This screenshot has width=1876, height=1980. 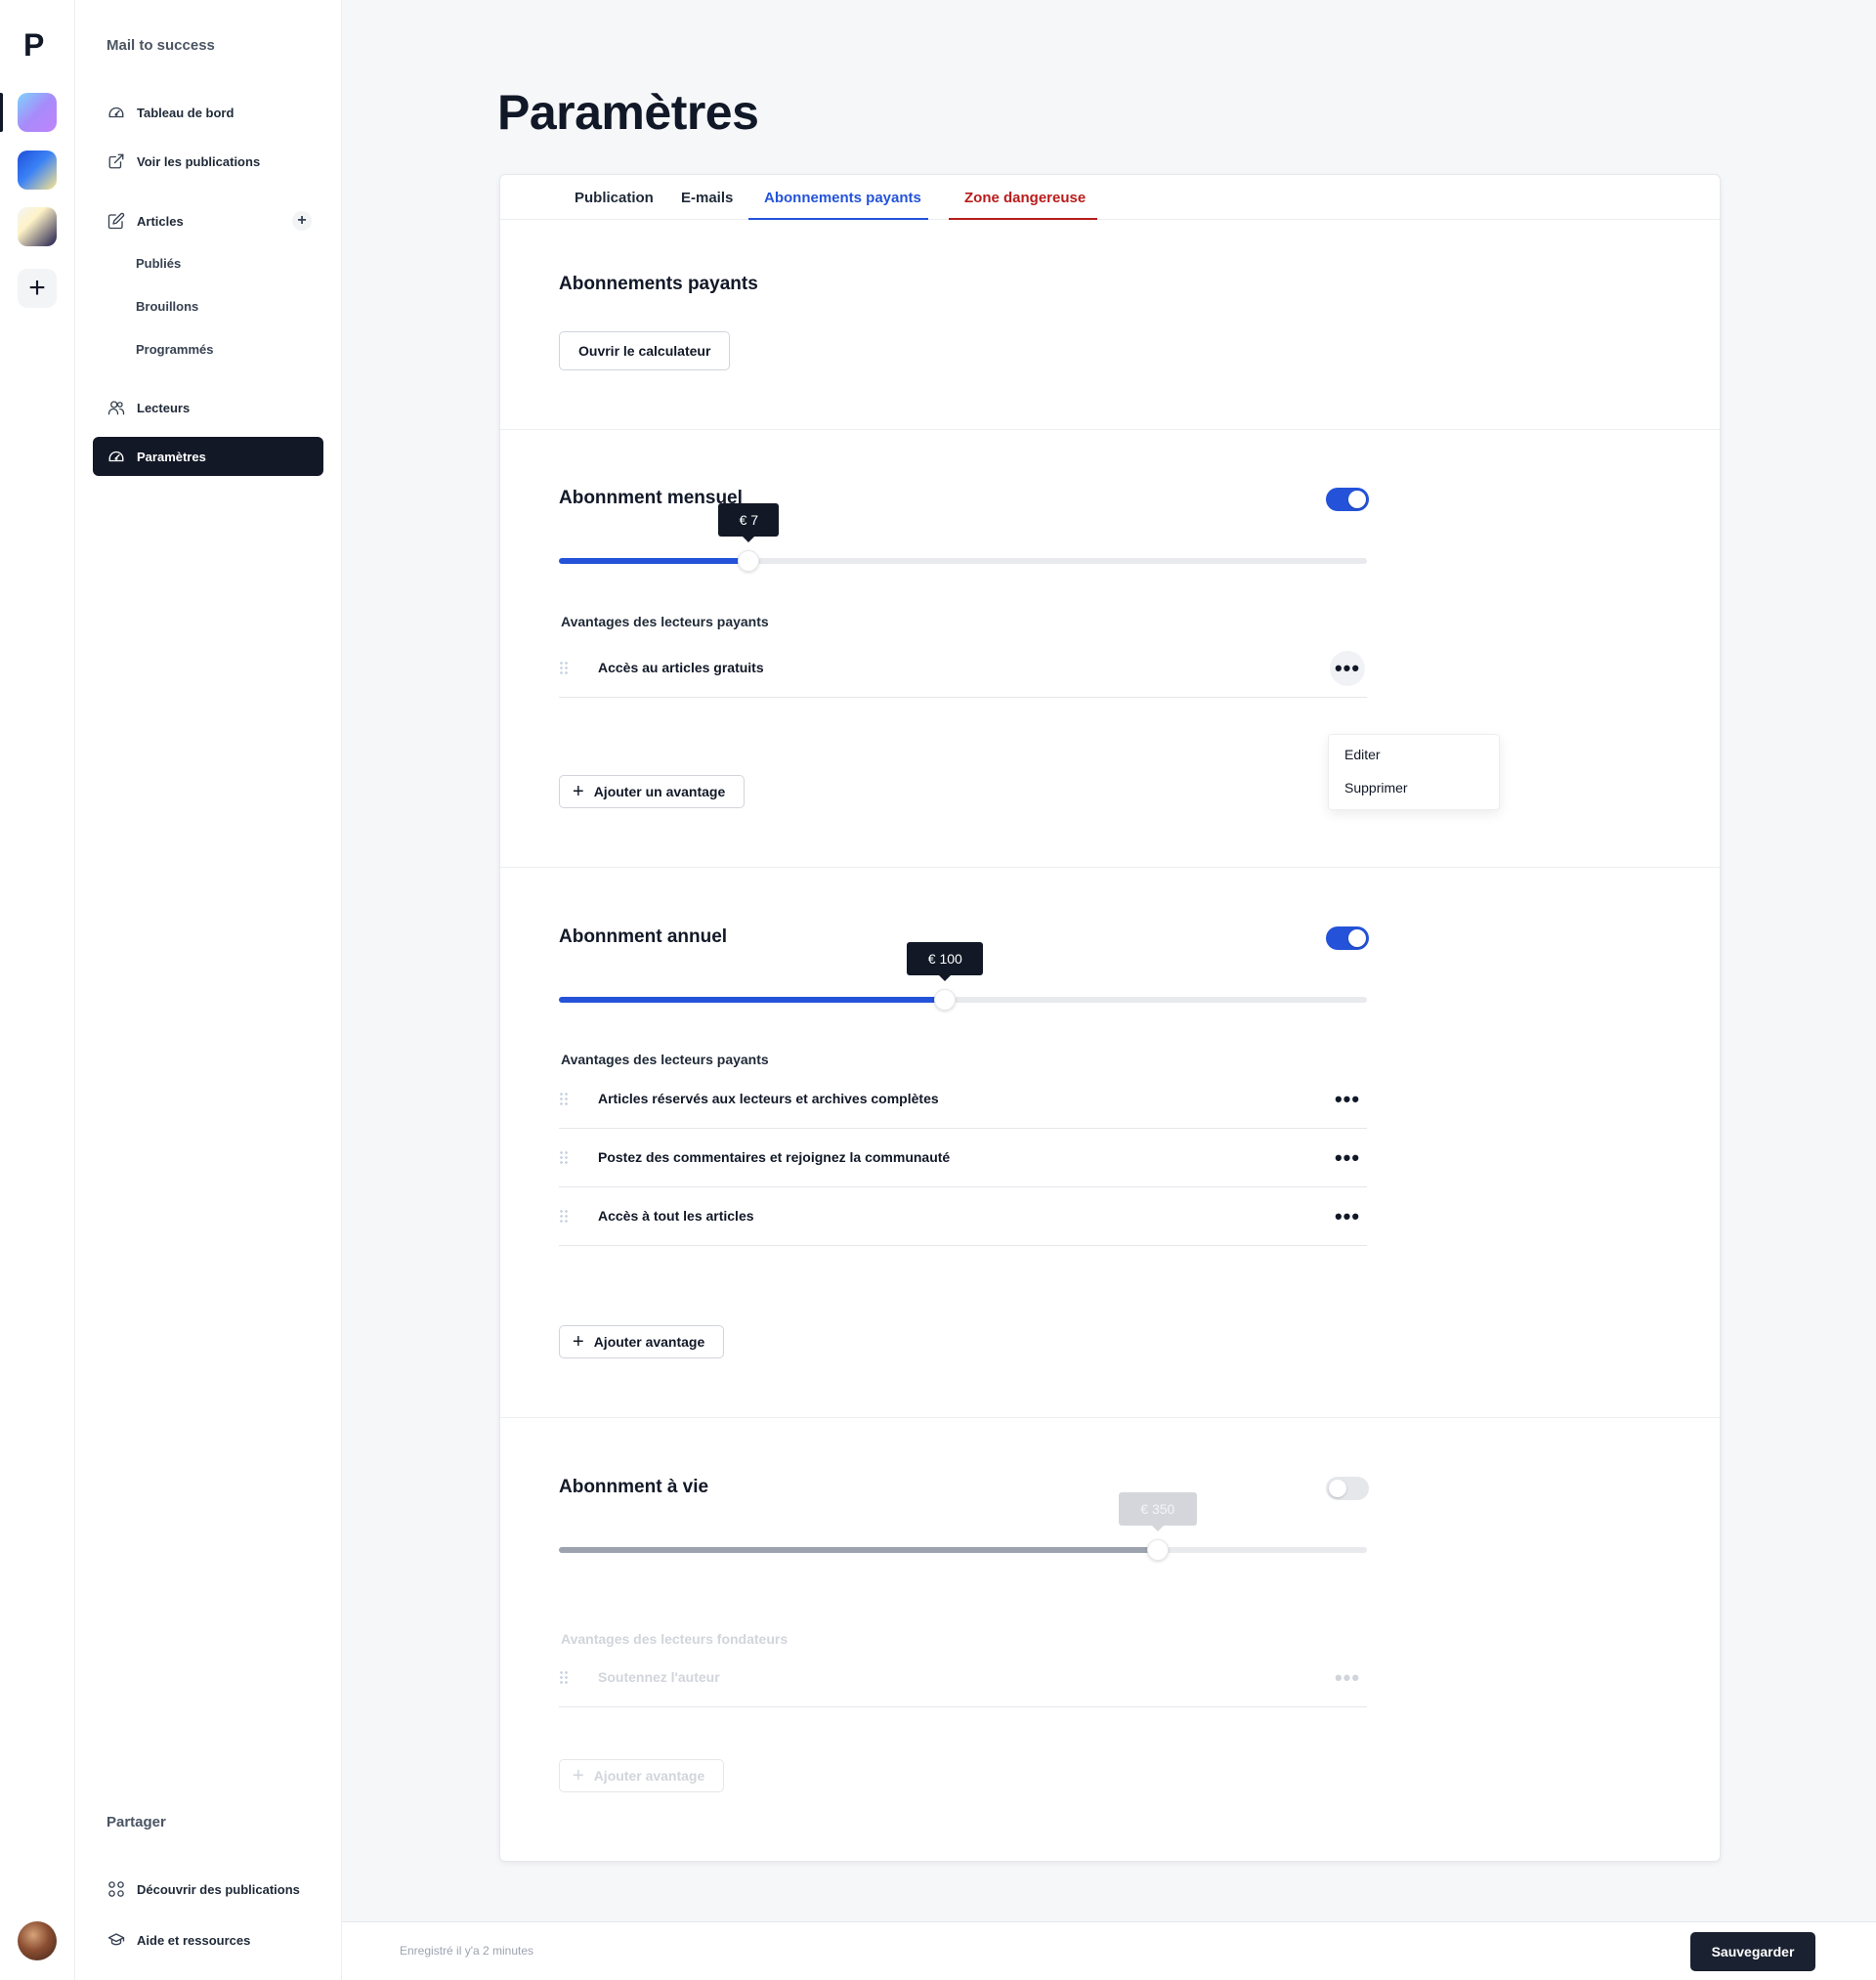 What do you see at coordinates (665, 621) in the screenshot?
I see `monthly-benefits-heading: Avantages des lecteurs payants` at bounding box center [665, 621].